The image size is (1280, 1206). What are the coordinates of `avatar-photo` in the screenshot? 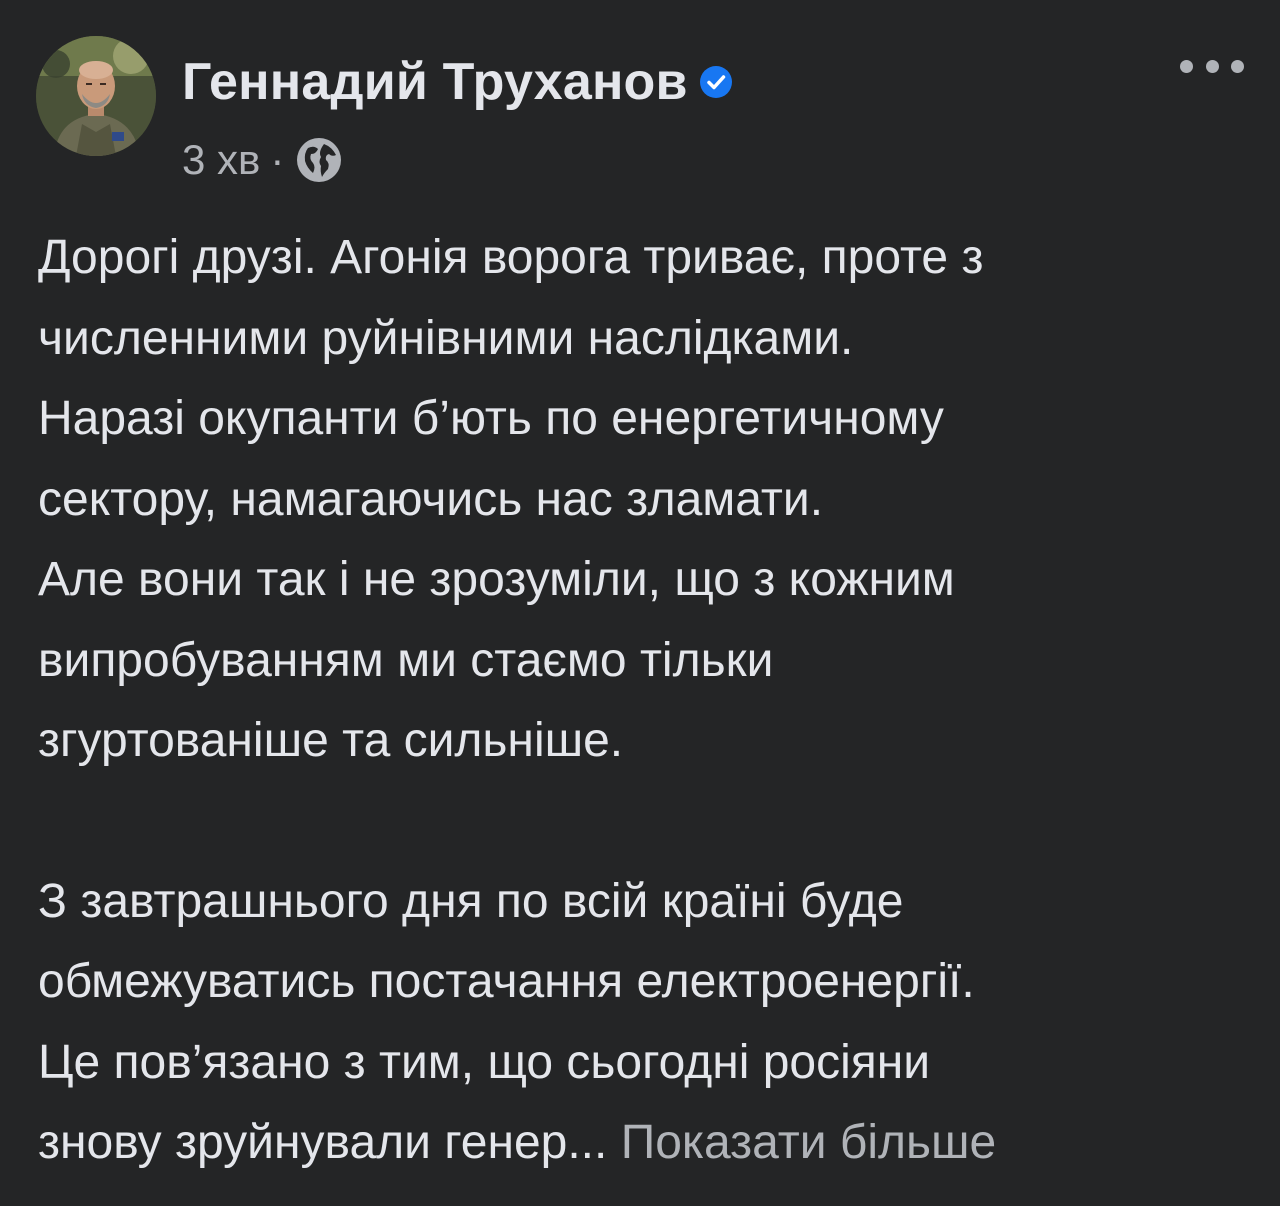 It's located at (96, 96).